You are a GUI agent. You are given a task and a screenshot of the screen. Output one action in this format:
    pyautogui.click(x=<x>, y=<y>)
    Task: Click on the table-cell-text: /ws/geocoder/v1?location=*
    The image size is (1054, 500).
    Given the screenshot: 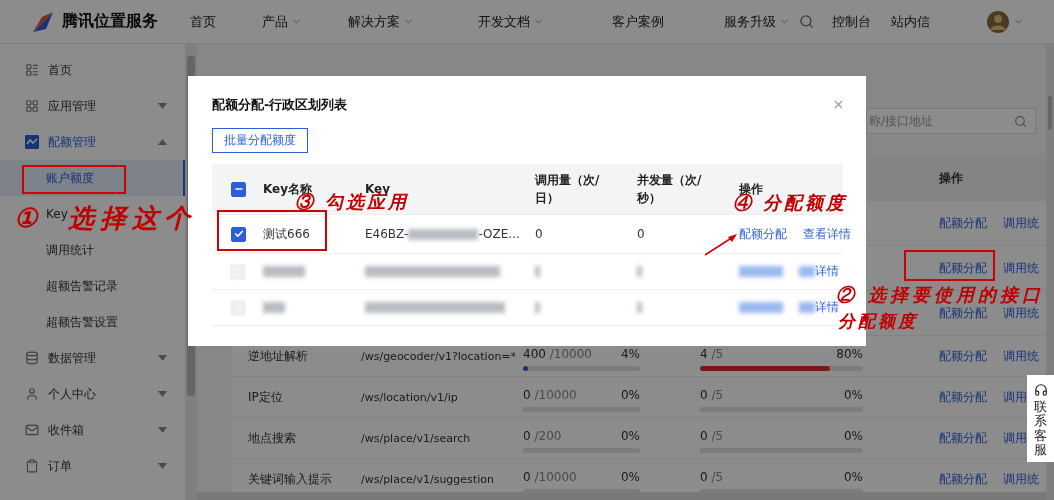 What is the action you would take?
    pyautogui.click(x=439, y=356)
    